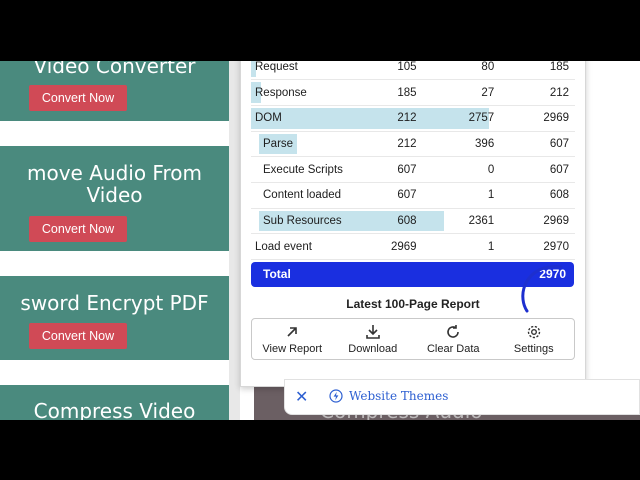  I want to click on card-encrypt-pdf: sword Encrypt PDF Convert Now, so click(114, 318).